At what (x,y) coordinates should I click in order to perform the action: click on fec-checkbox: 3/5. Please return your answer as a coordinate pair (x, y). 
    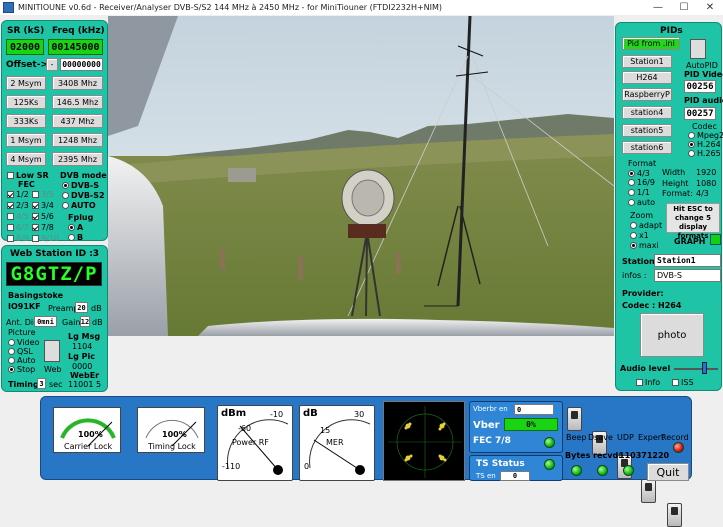
    Looking at the image, I should click on (43, 194).